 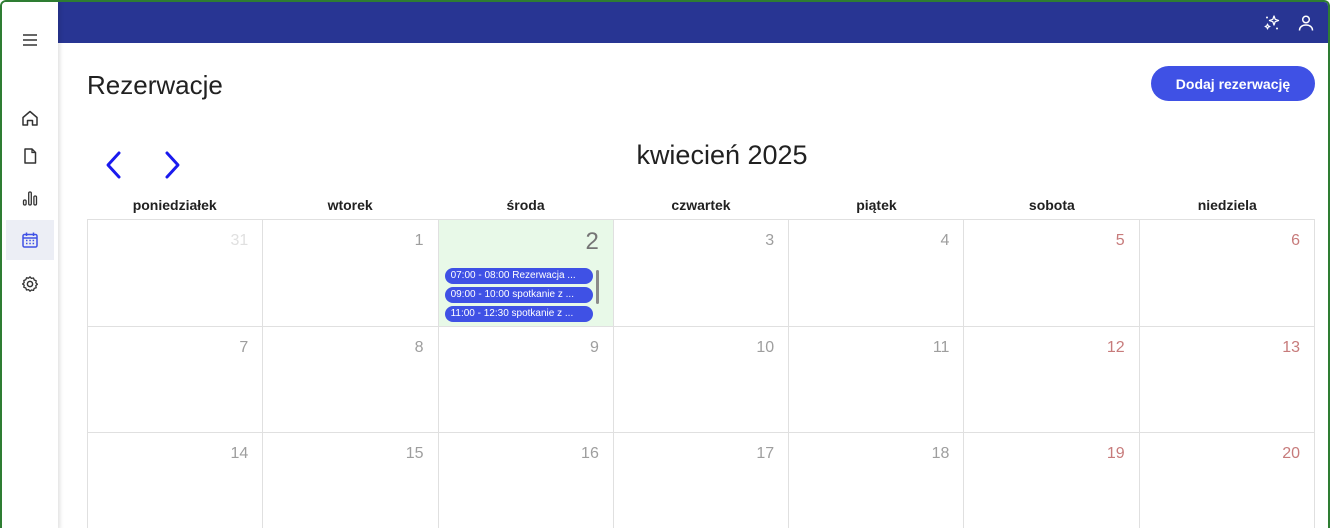 I want to click on day-number: 19, so click(x=1115, y=453).